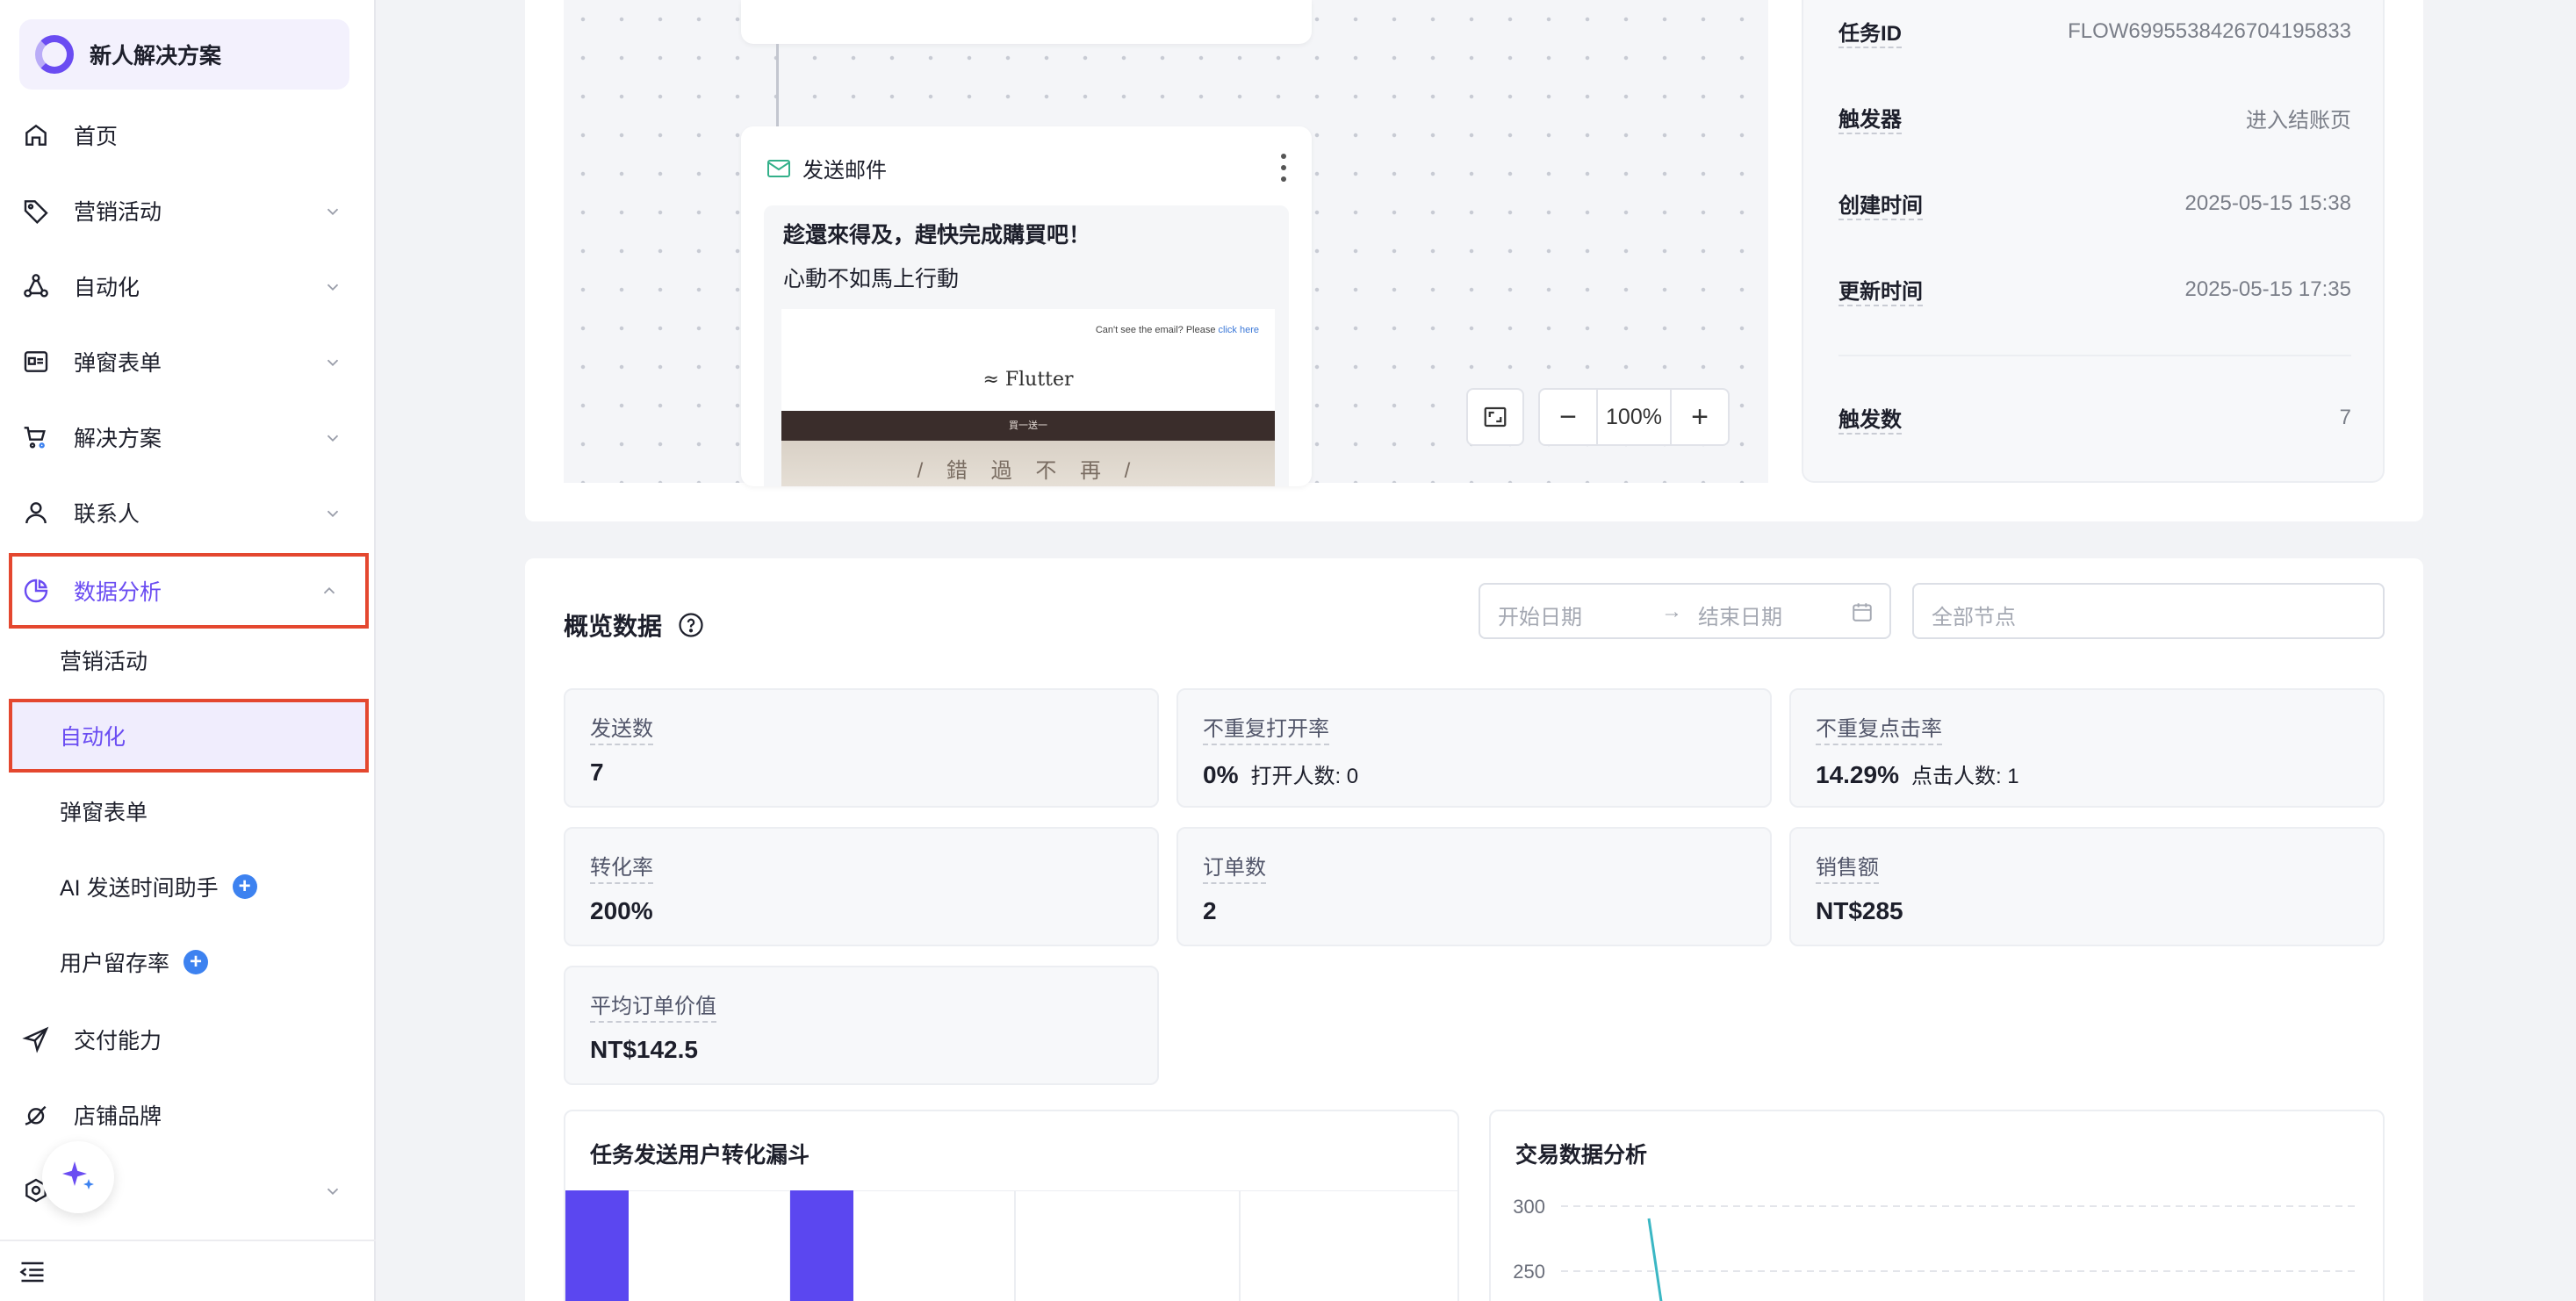  I want to click on start-date-input: 开始日期, so click(1540, 615).